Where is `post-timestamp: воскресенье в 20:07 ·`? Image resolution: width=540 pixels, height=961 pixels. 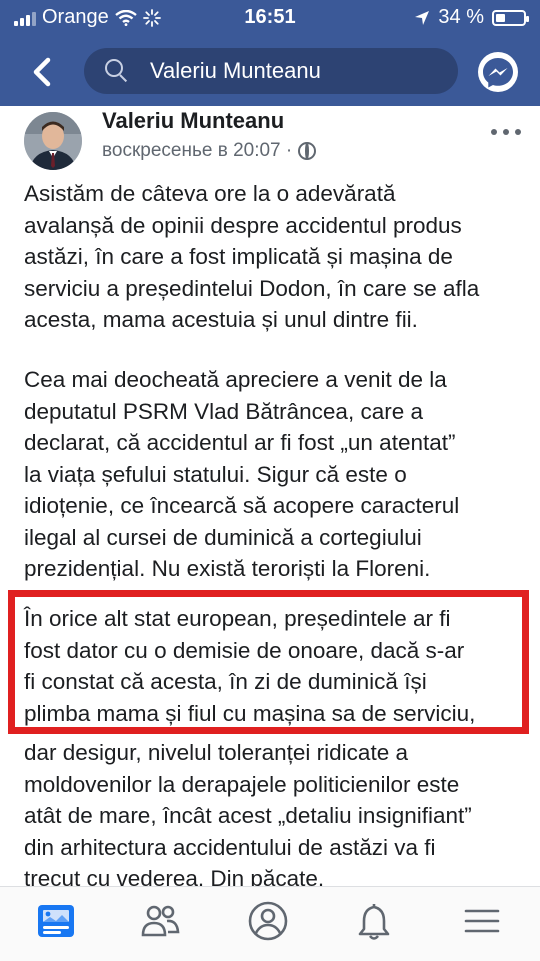 post-timestamp: воскресенье в 20:07 · is located at coordinates (197, 151).